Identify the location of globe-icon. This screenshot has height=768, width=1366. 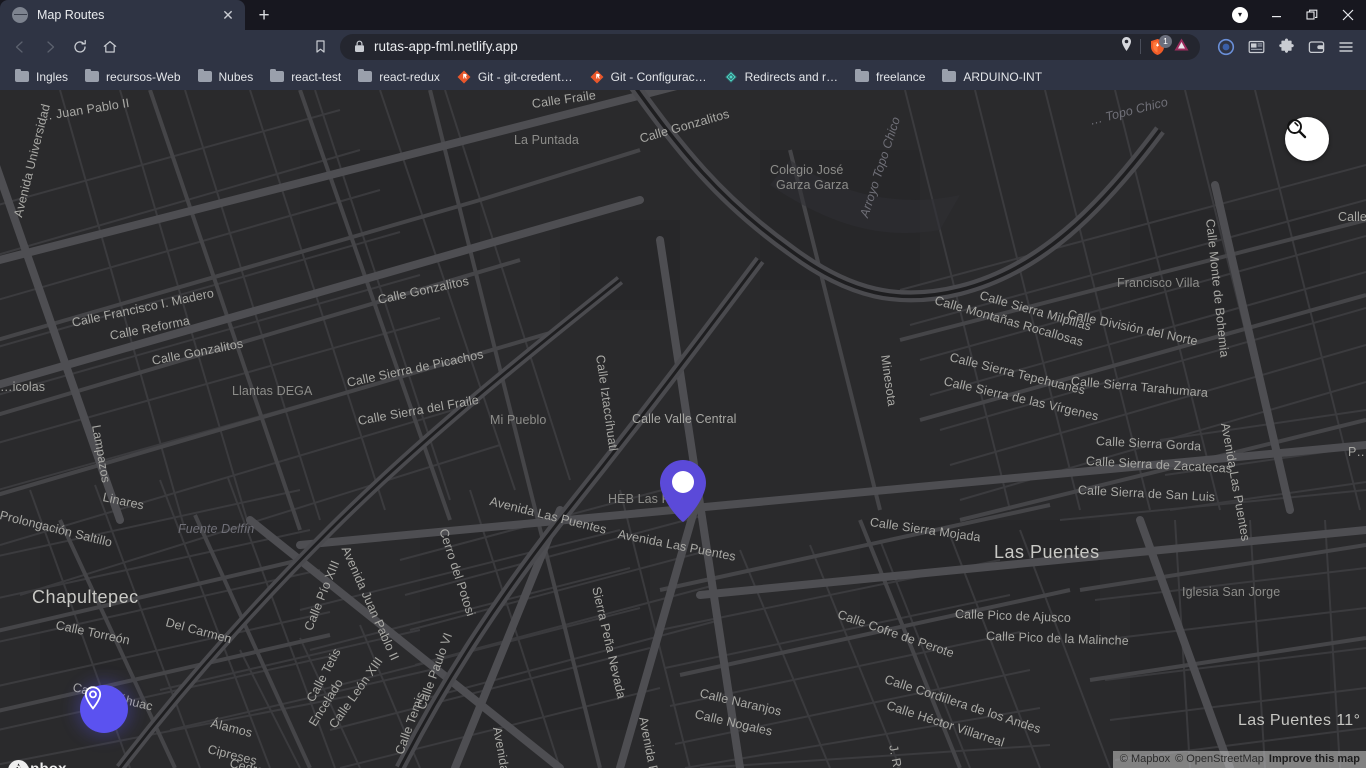
(20, 15).